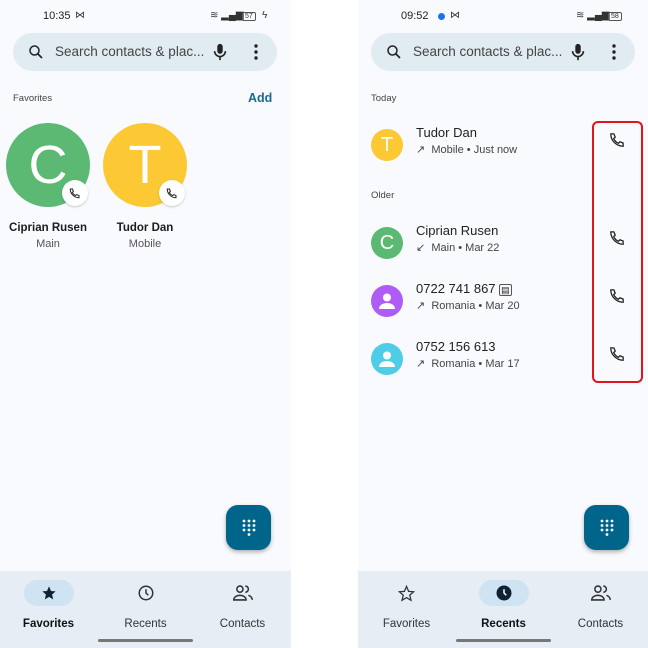  What do you see at coordinates (48, 244) in the screenshot?
I see `favorite-label: Main` at bounding box center [48, 244].